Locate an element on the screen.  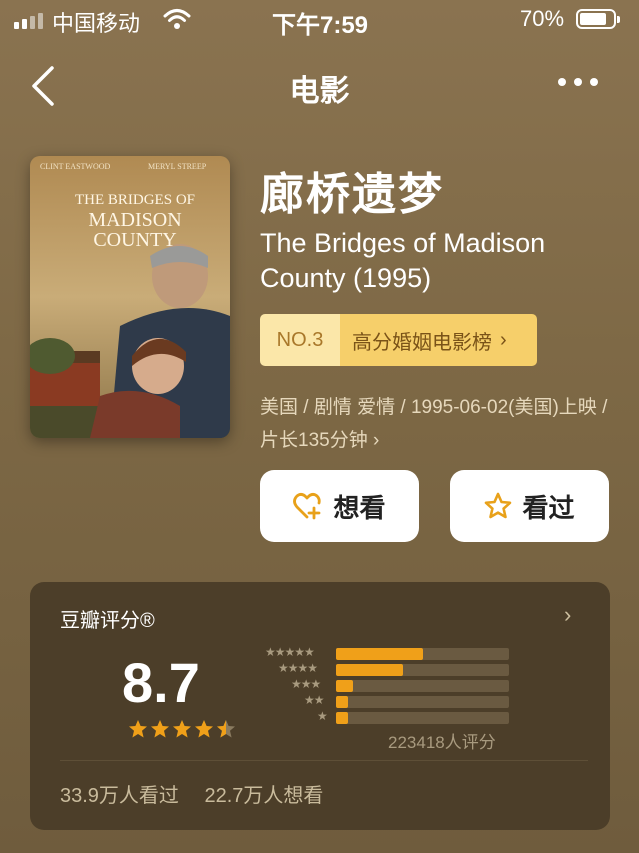
rank-badge: NO.3 高分婚姻电影榜 › is located at coordinates (398, 340).